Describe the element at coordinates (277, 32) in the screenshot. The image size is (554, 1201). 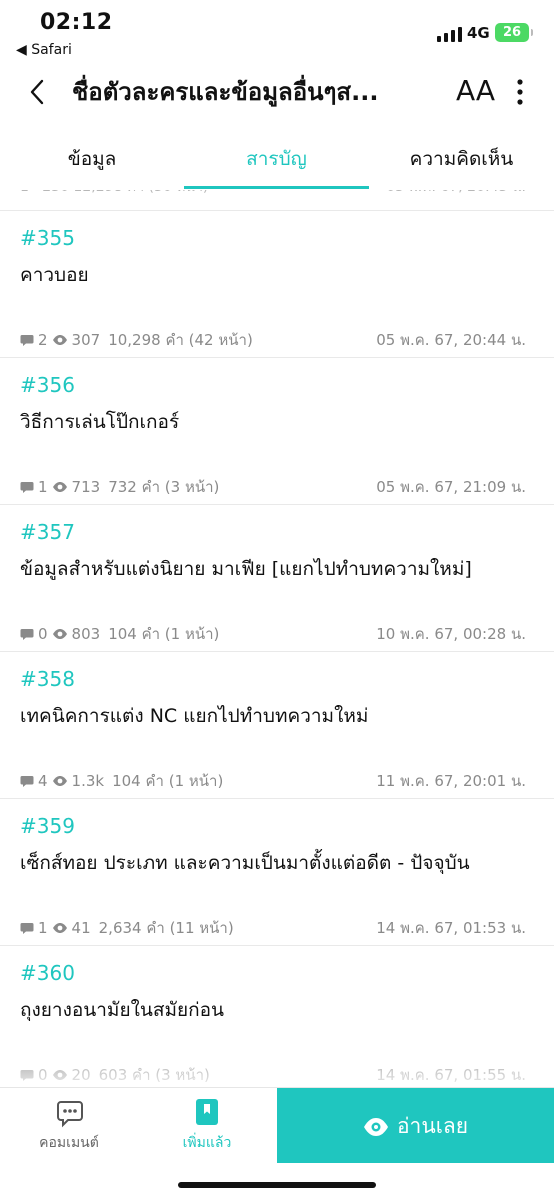
I see `status-bar: 02:12 ◀ Safari 4G 26` at that location.